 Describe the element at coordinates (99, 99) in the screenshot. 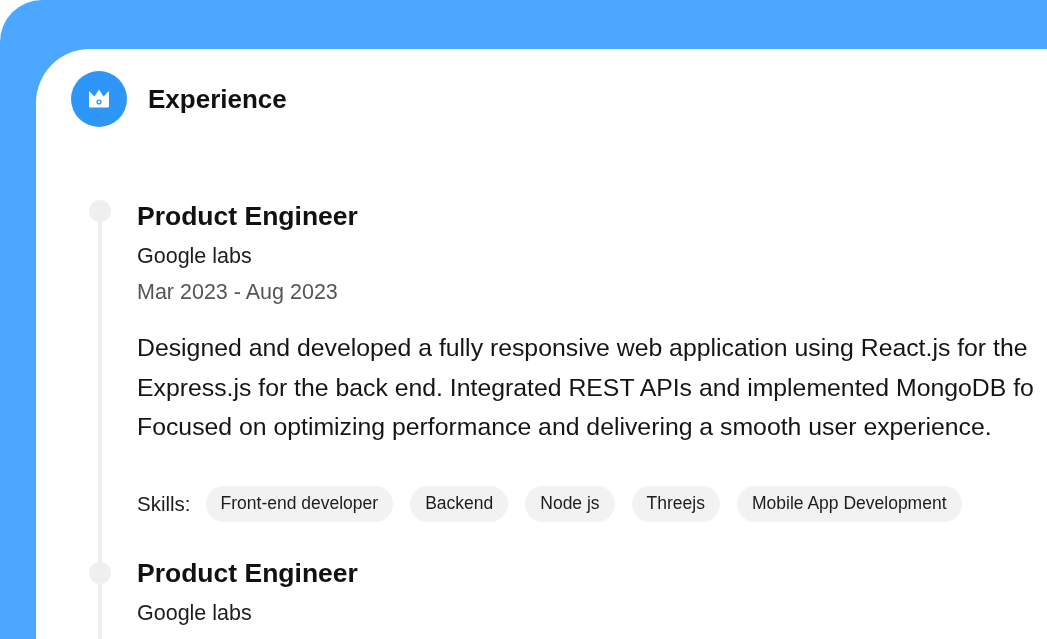

I see `crown-icon` at that location.